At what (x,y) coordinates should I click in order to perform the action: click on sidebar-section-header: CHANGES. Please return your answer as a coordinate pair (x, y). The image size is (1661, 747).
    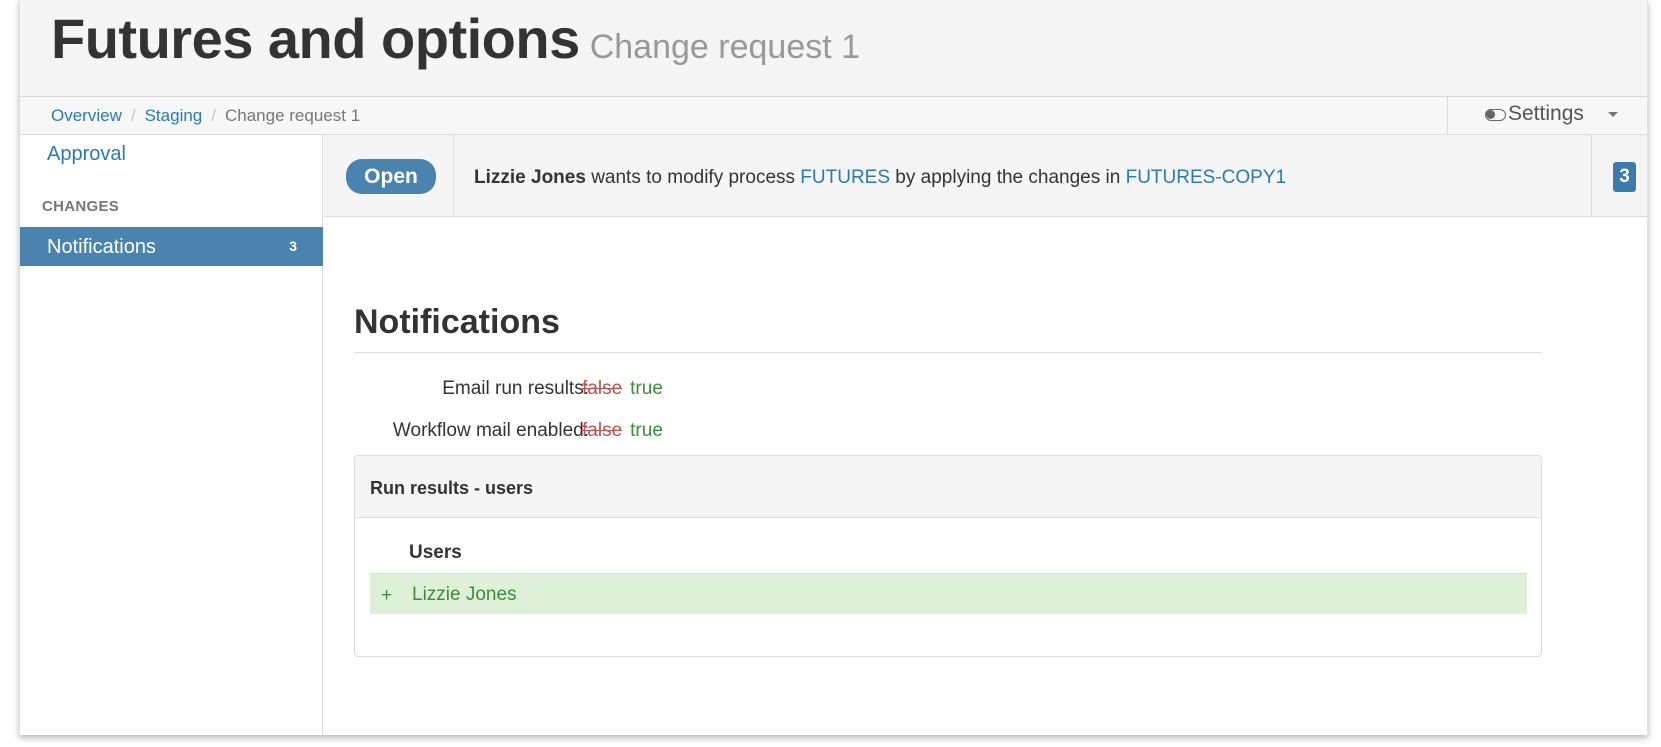
    Looking at the image, I should click on (81, 206).